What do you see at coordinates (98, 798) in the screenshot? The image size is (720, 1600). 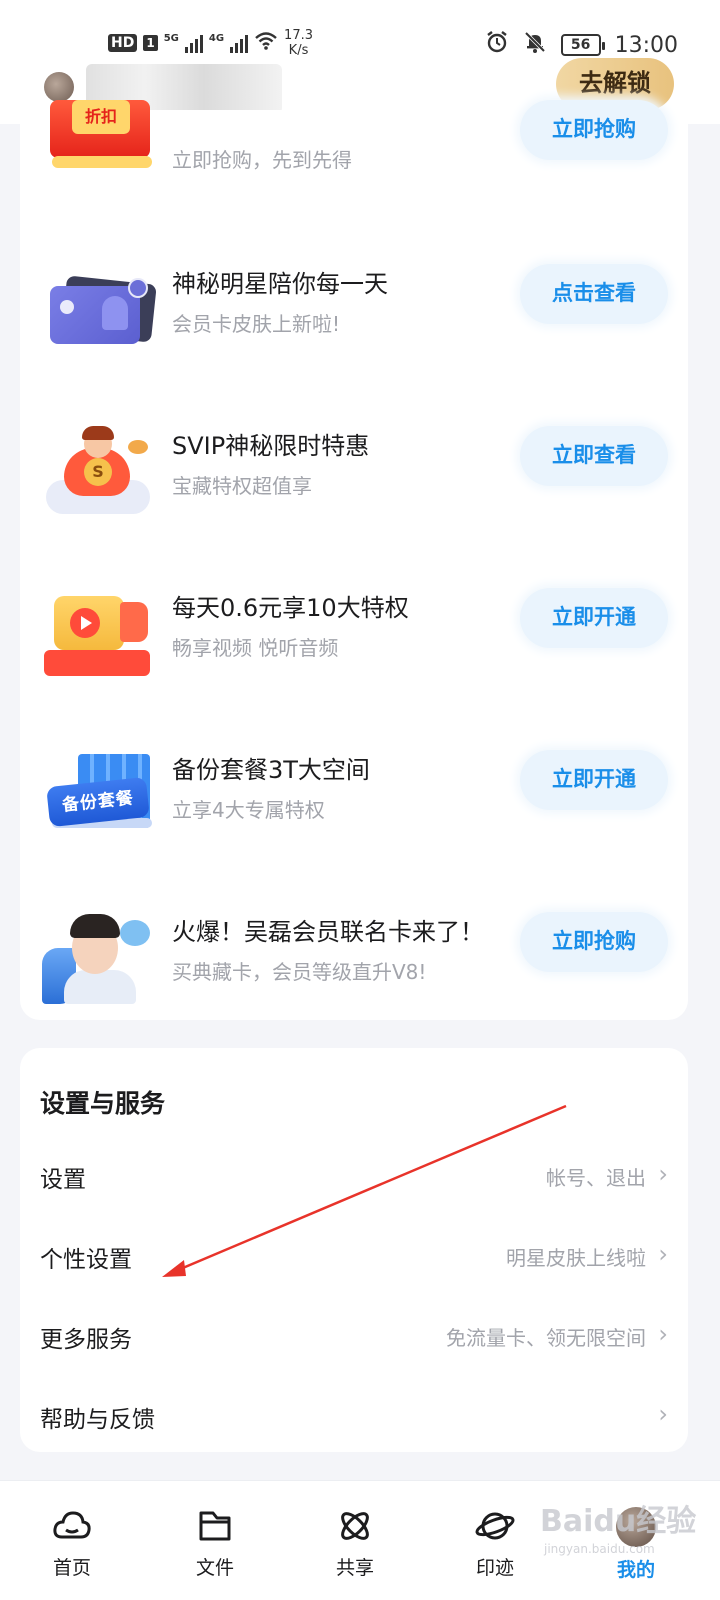 I see `backup-package-icon: 备份套餐` at bounding box center [98, 798].